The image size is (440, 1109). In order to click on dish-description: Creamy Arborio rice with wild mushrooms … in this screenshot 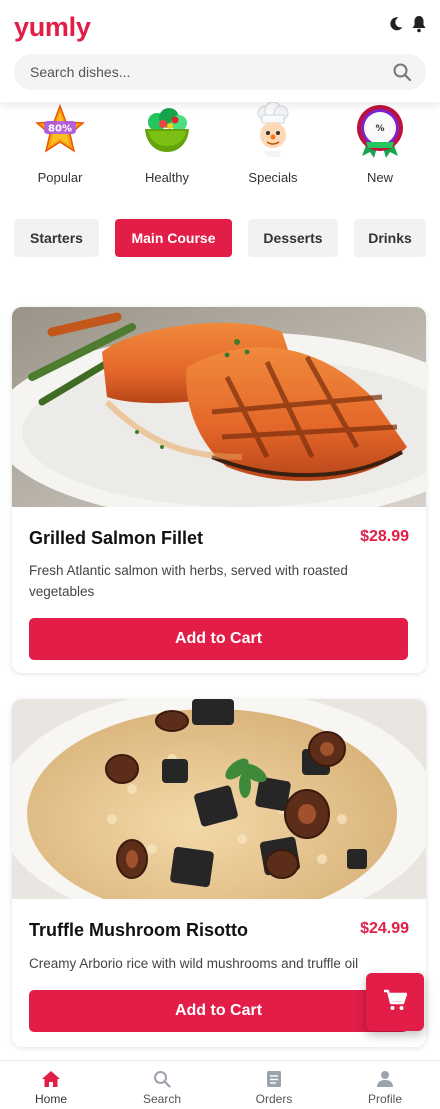, I will do `click(194, 963)`.